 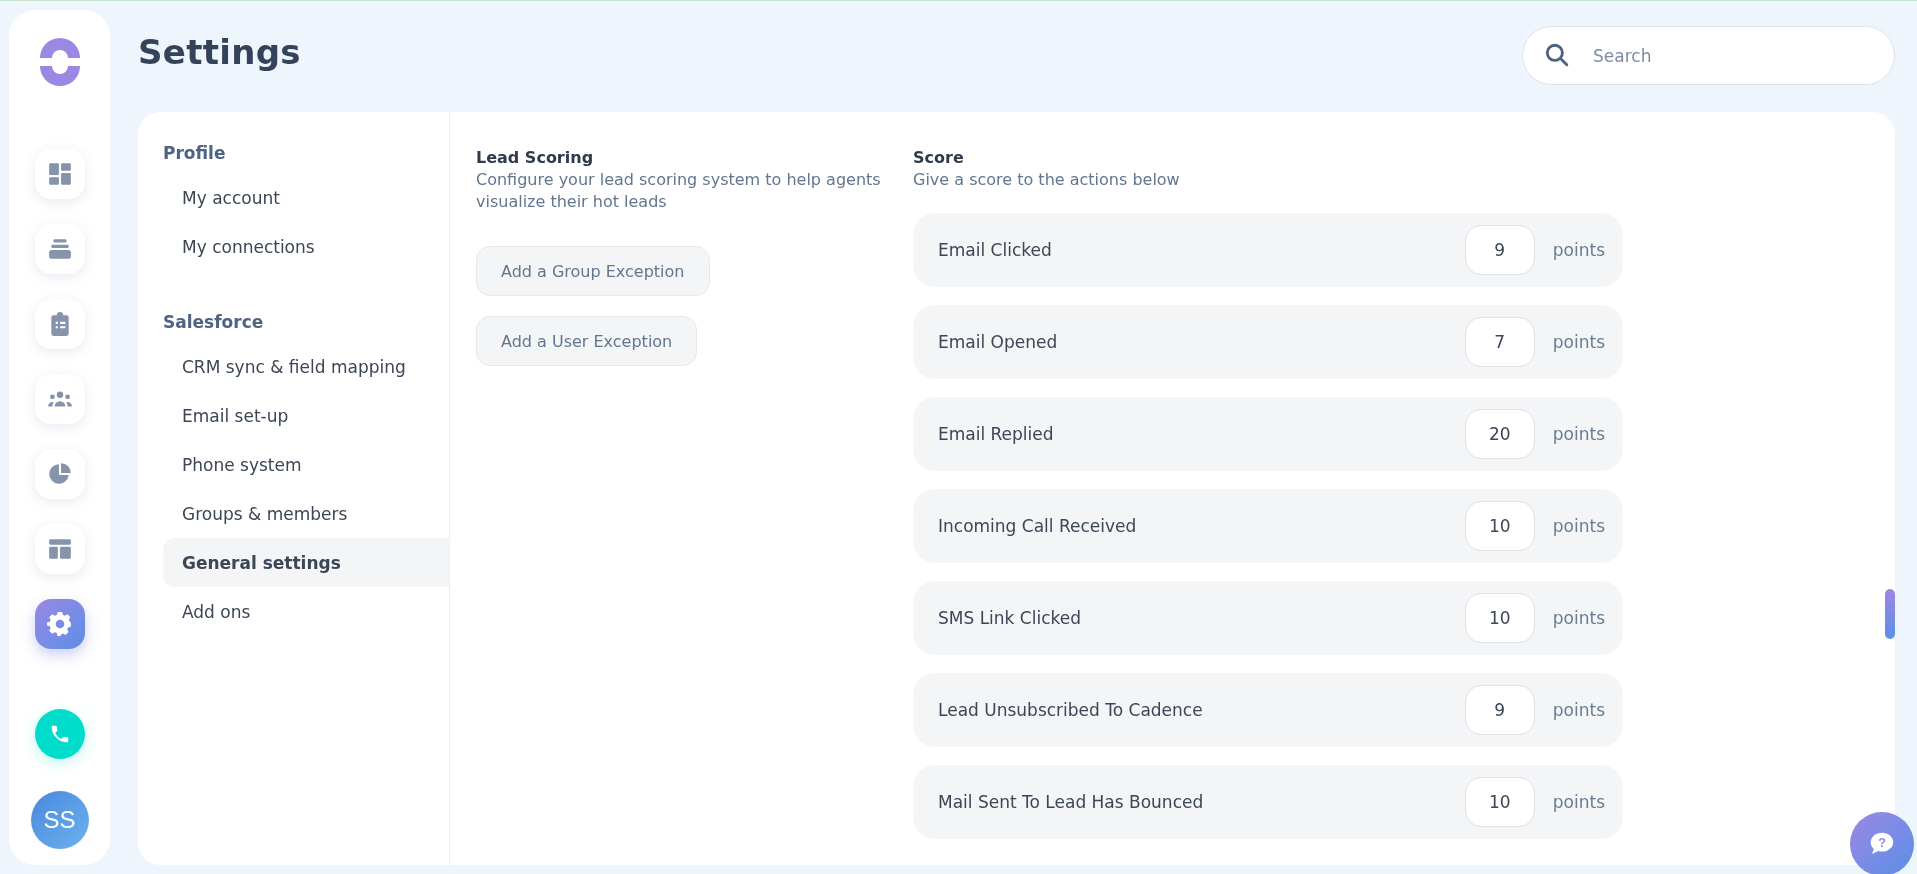 What do you see at coordinates (996, 433) in the screenshot?
I see `action-label: Email Replied` at bounding box center [996, 433].